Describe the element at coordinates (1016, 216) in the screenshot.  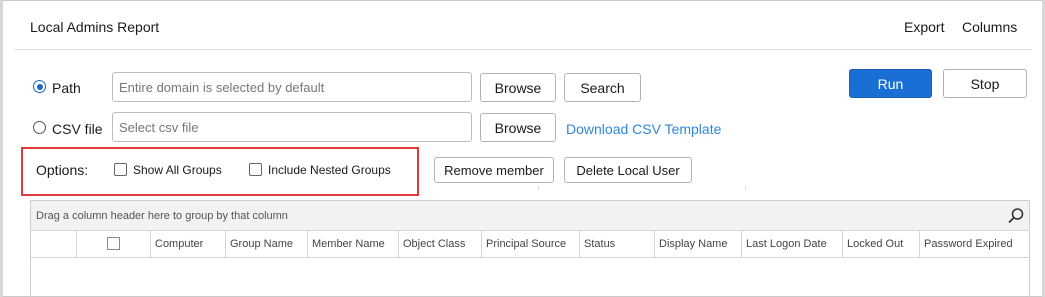
I see `search-icon` at that location.